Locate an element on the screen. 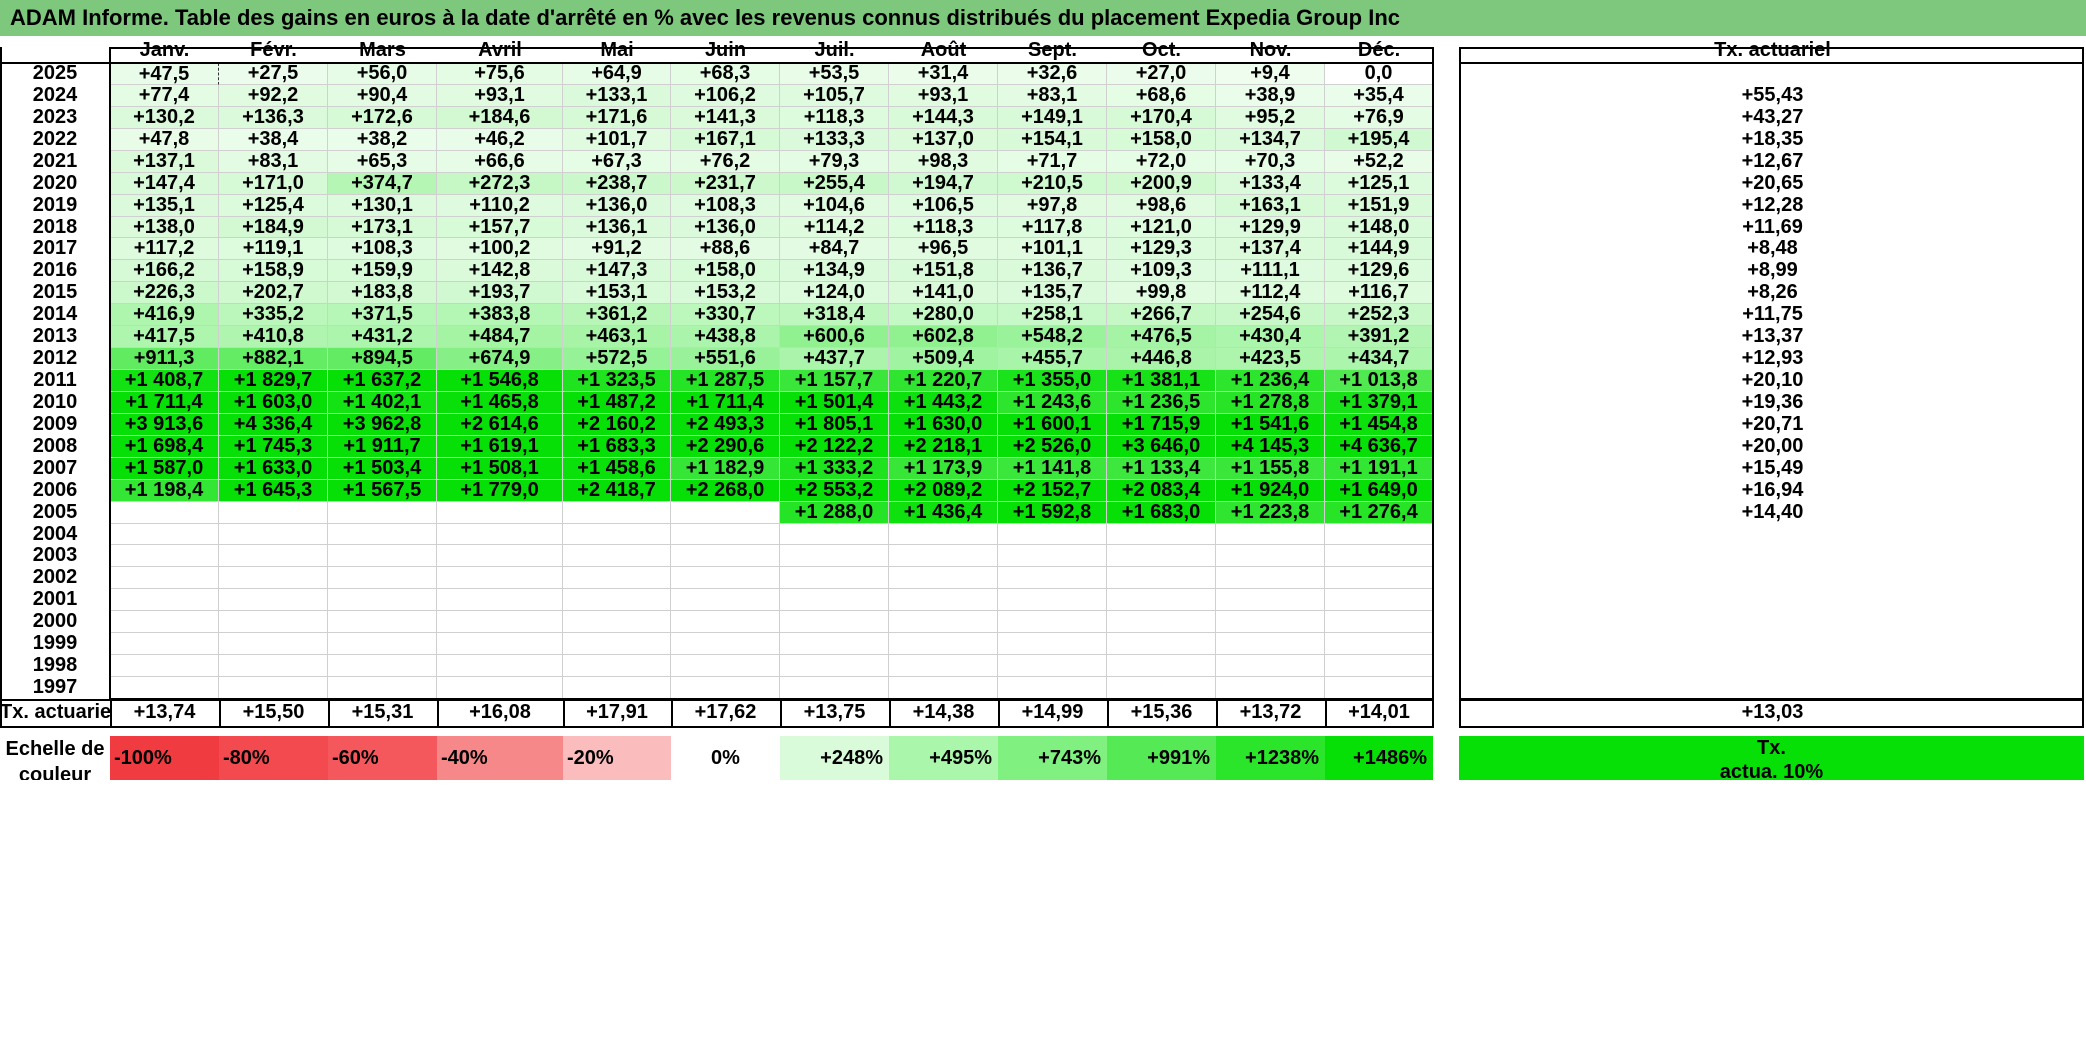 Image resolution: width=2086 pixels, height=1037 pixels. year-label: 2008 is located at coordinates (55, 446).